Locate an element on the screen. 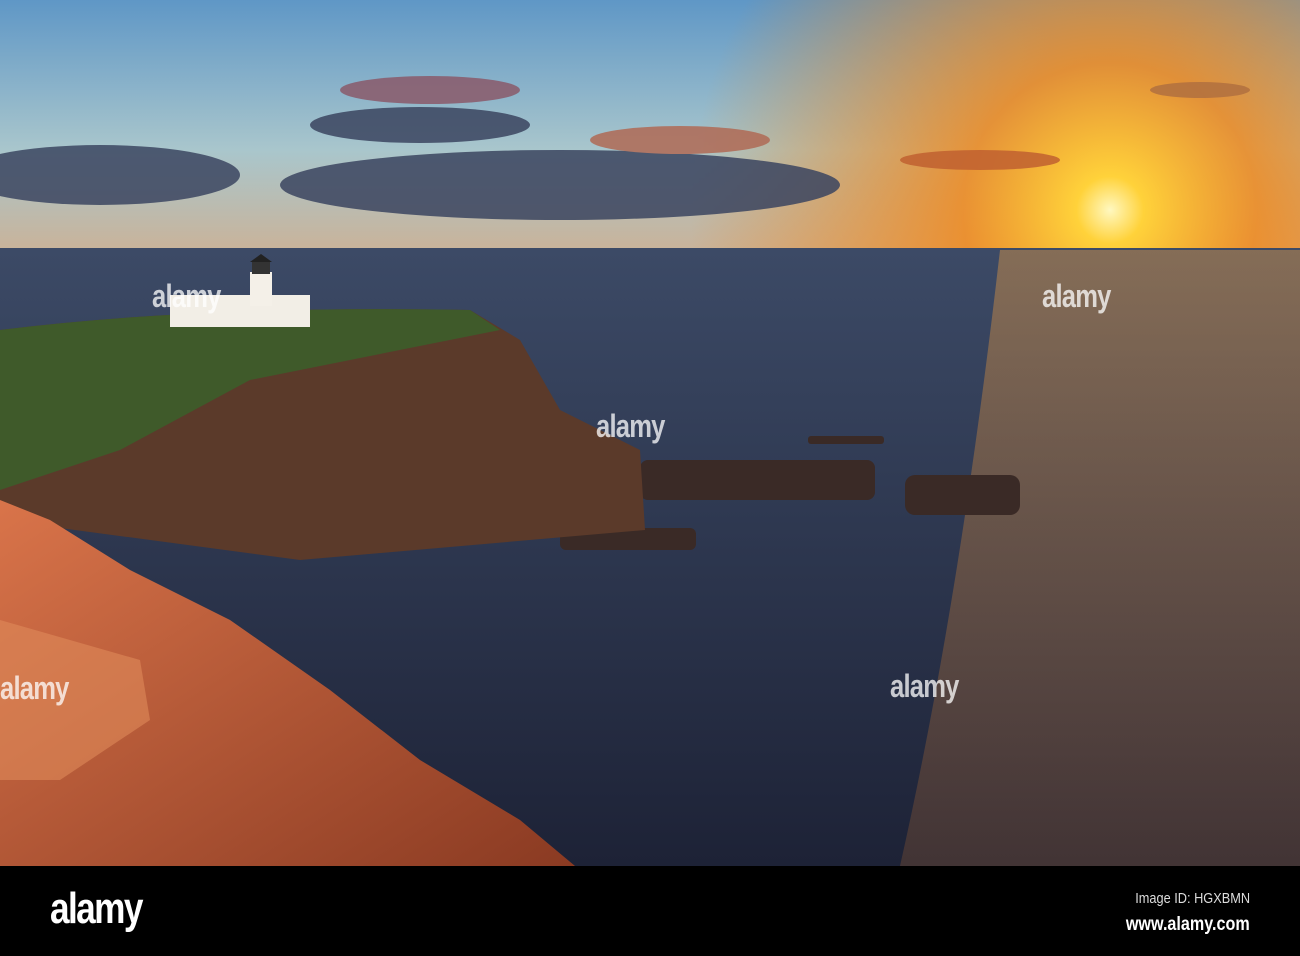  site-url: www.alamy.com is located at coordinates (1188, 924).